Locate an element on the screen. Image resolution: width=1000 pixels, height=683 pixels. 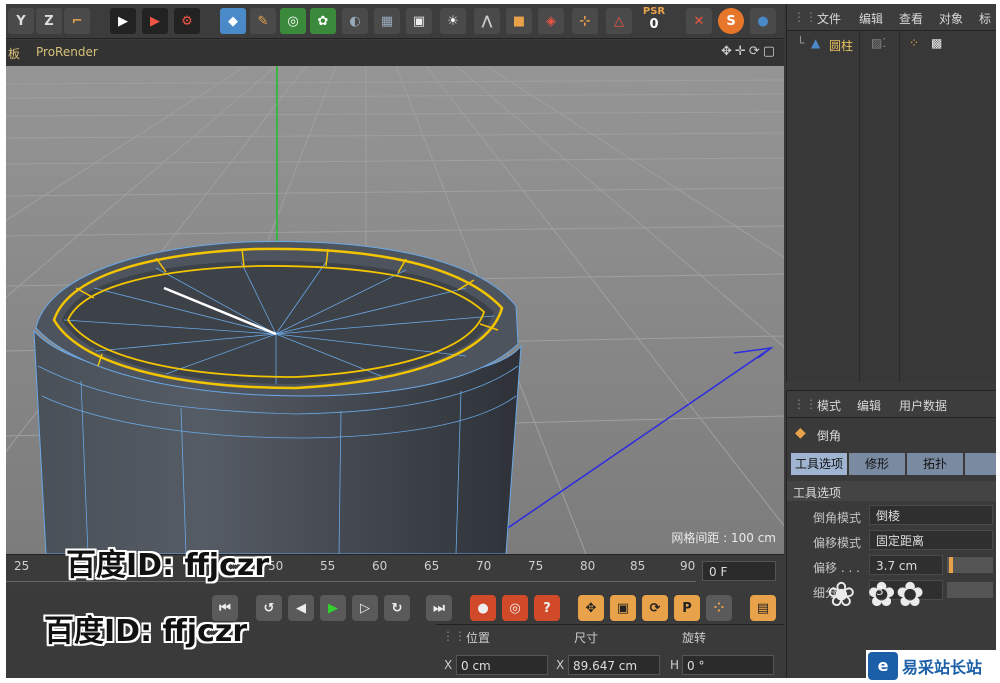
deformer-icon: ◐ is located at coordinates (355, 21).